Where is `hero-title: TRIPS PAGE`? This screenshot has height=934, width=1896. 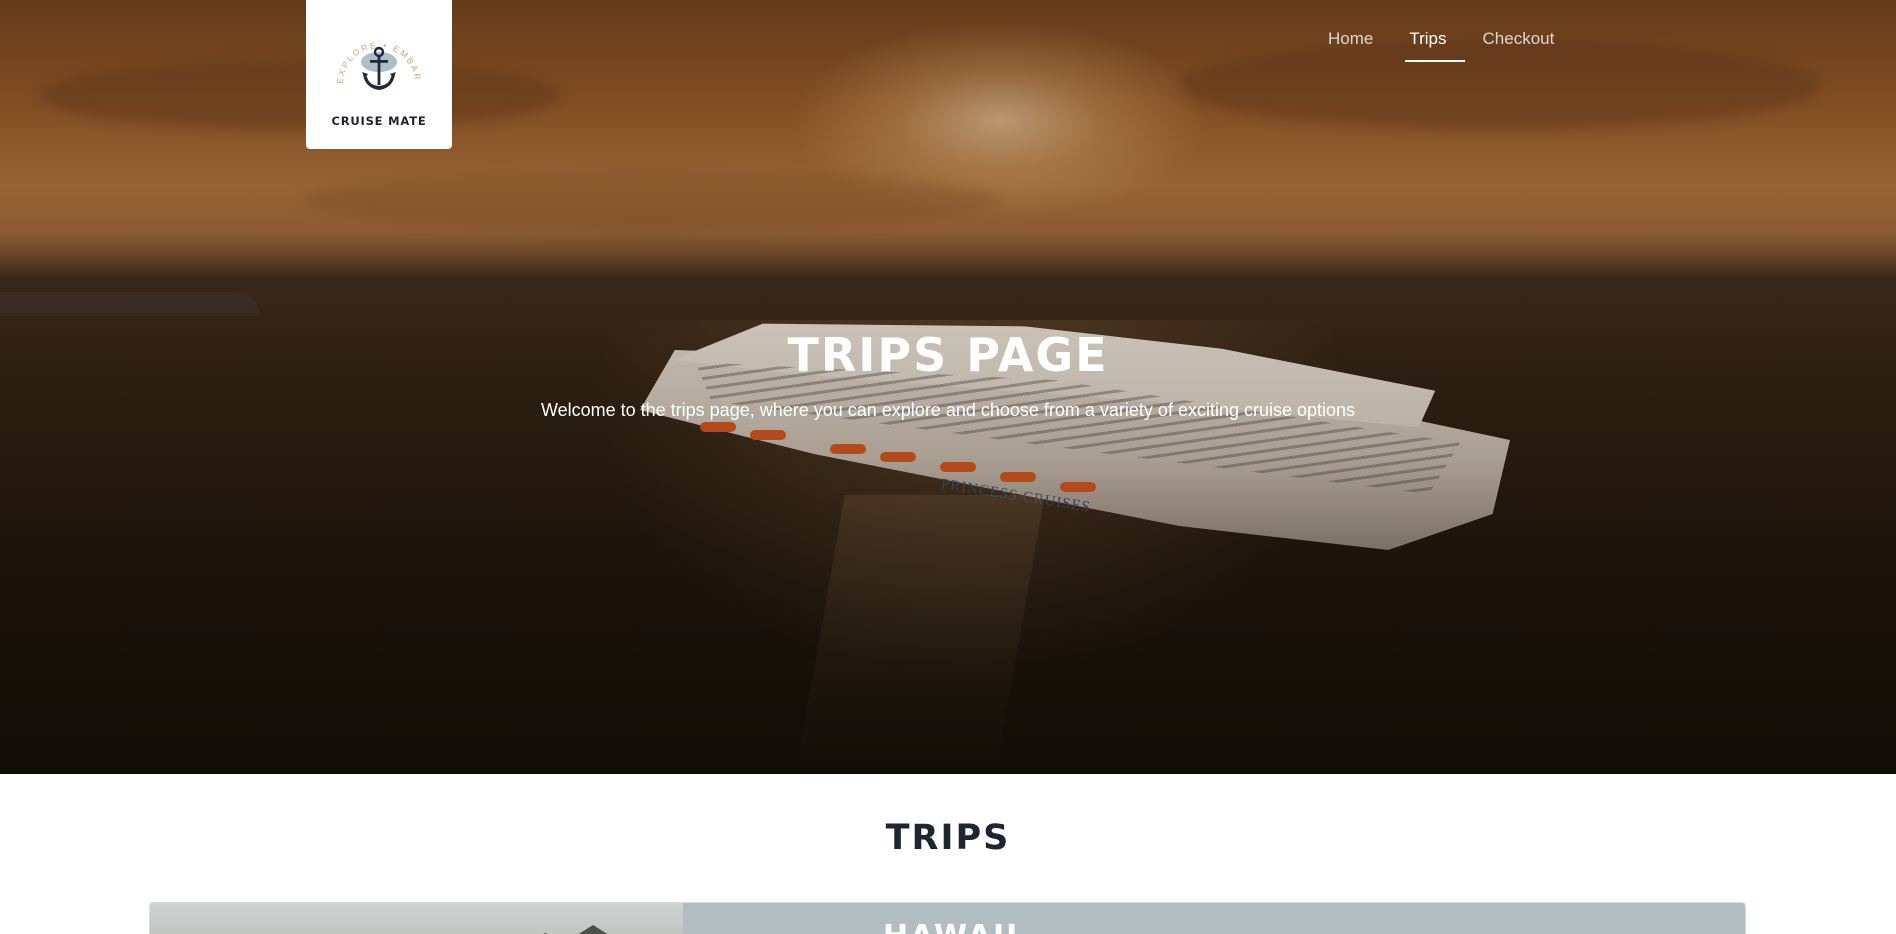
hero-title: TRIPS PAGE is located at coordinates (948, 355).